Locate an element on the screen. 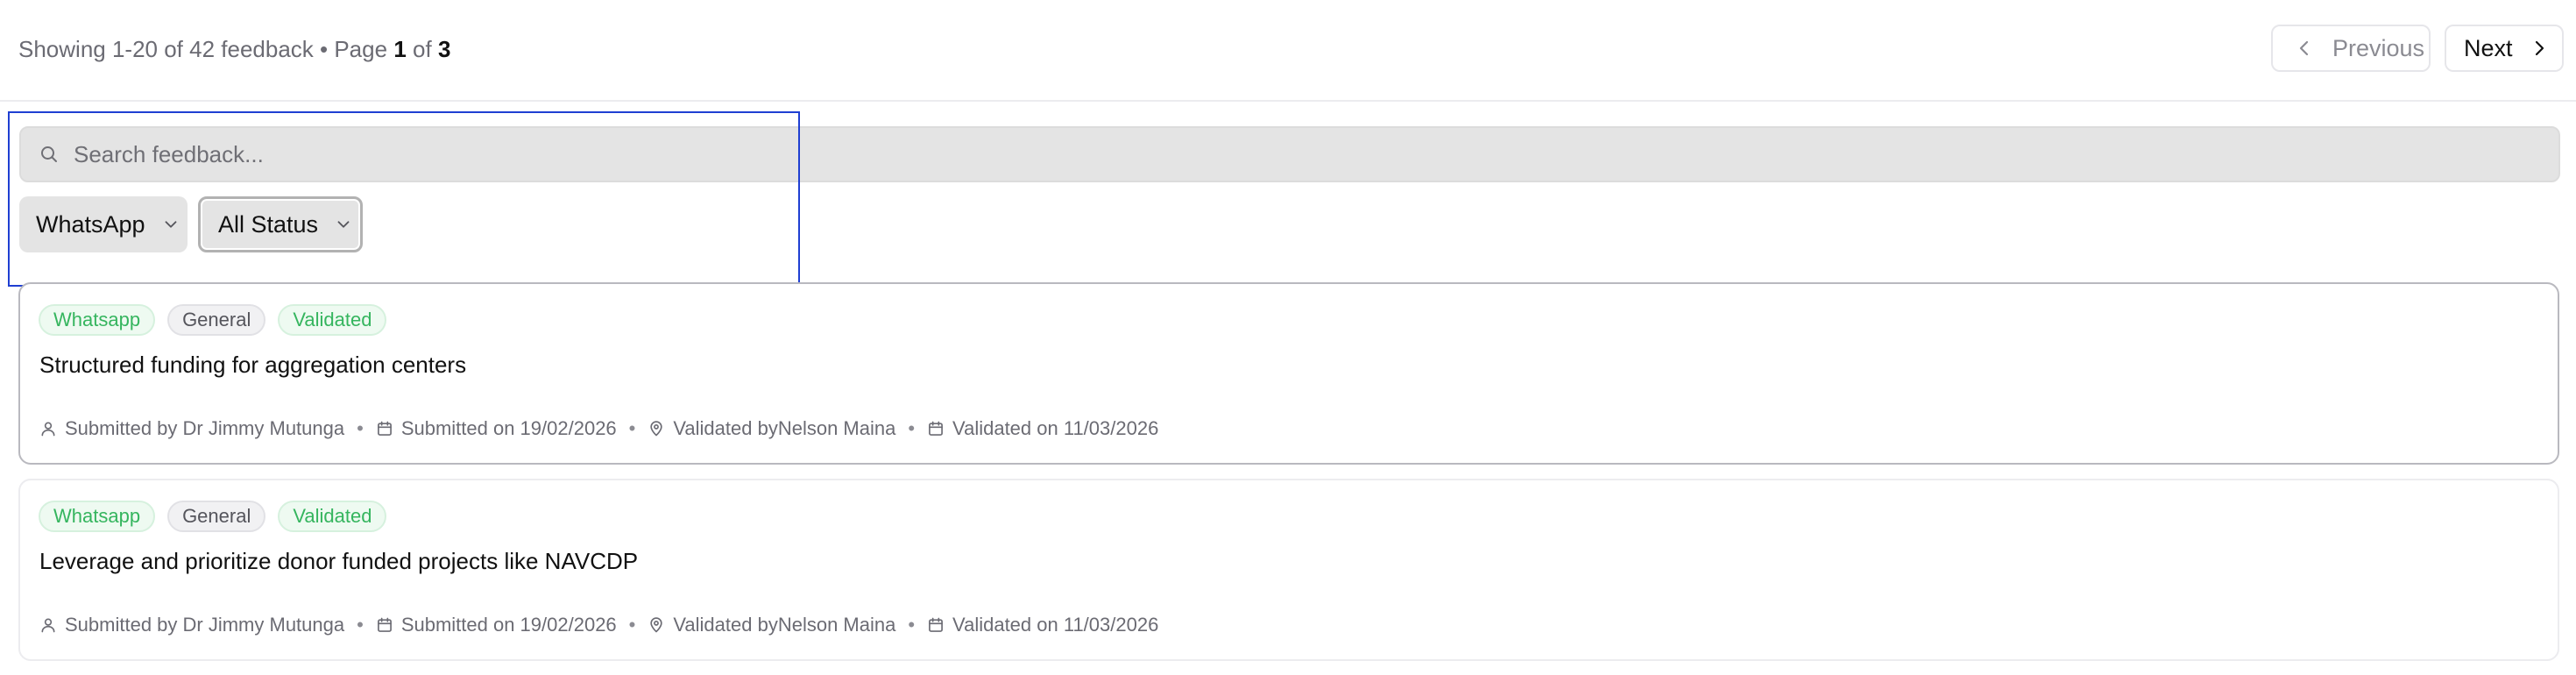 This screenshot has height=675, width=2576. search-input is located at coordinates (1309, 154).